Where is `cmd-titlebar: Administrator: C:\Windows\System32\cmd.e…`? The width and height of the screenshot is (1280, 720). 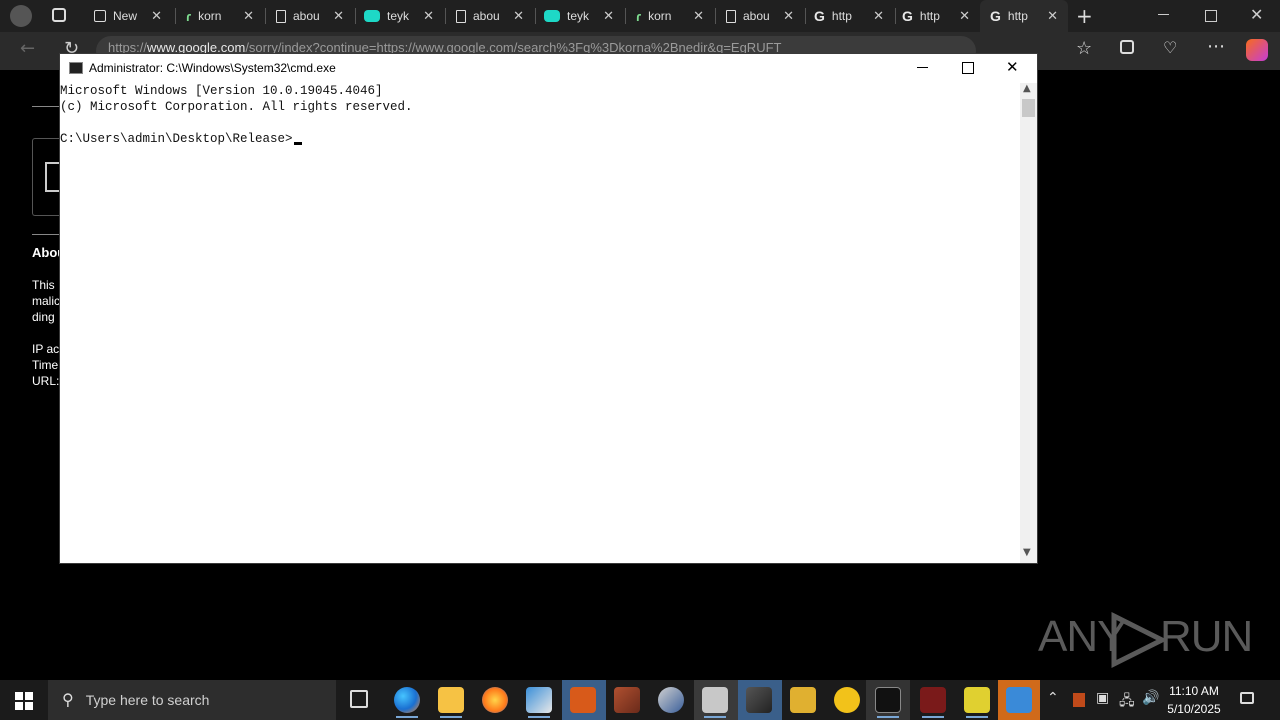 cmd-titlebar: Administrator: C:\Windows\System32\cmd.e… is located at coordinates (548, 68).